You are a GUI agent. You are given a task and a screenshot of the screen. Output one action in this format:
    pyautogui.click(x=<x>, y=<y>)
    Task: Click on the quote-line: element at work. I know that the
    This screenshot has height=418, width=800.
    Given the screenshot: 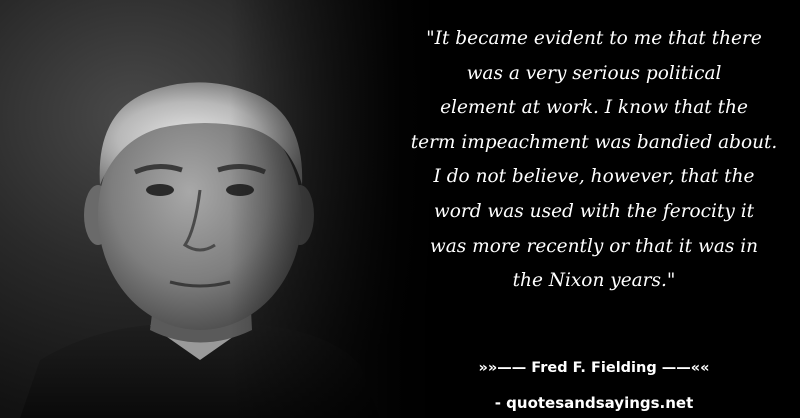 What is the action you would take?
    pyautogui.click(x=594, y=108)
    